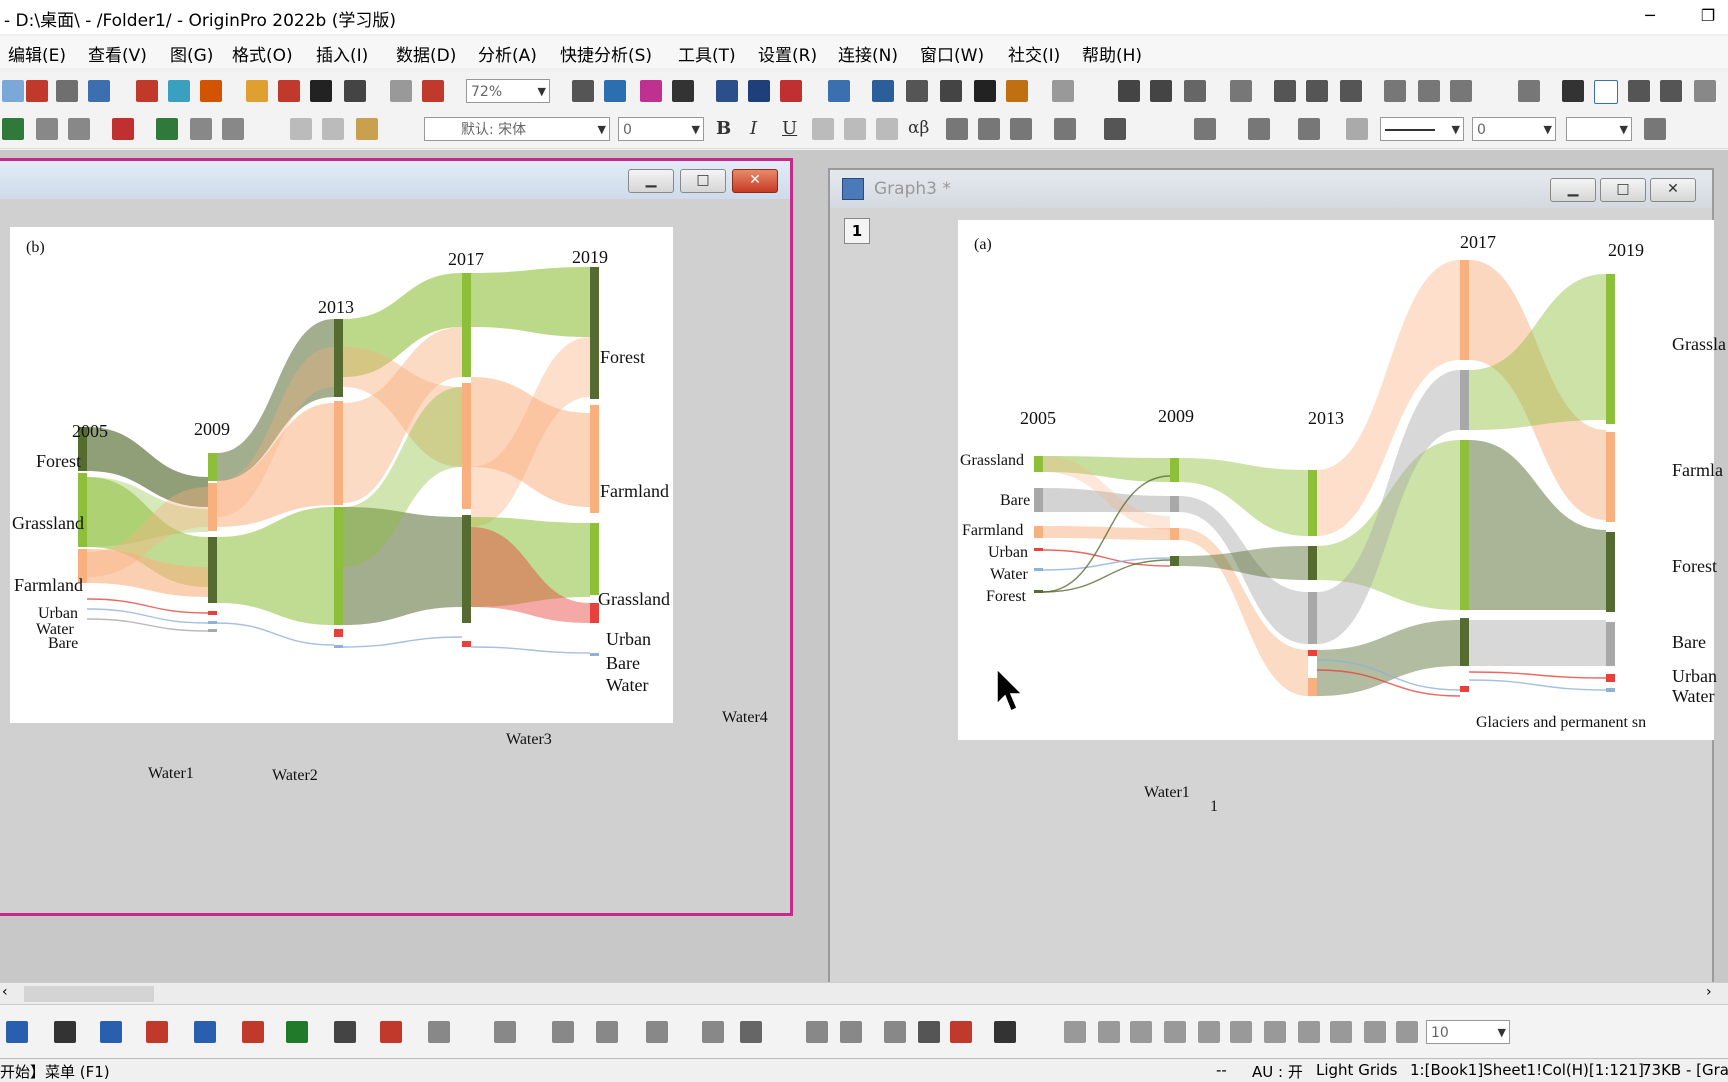 The image size is (1728, 1082). Describe the element at coordinates (1241, 91) in the screenshot. I see `set-values-icon` at that location.